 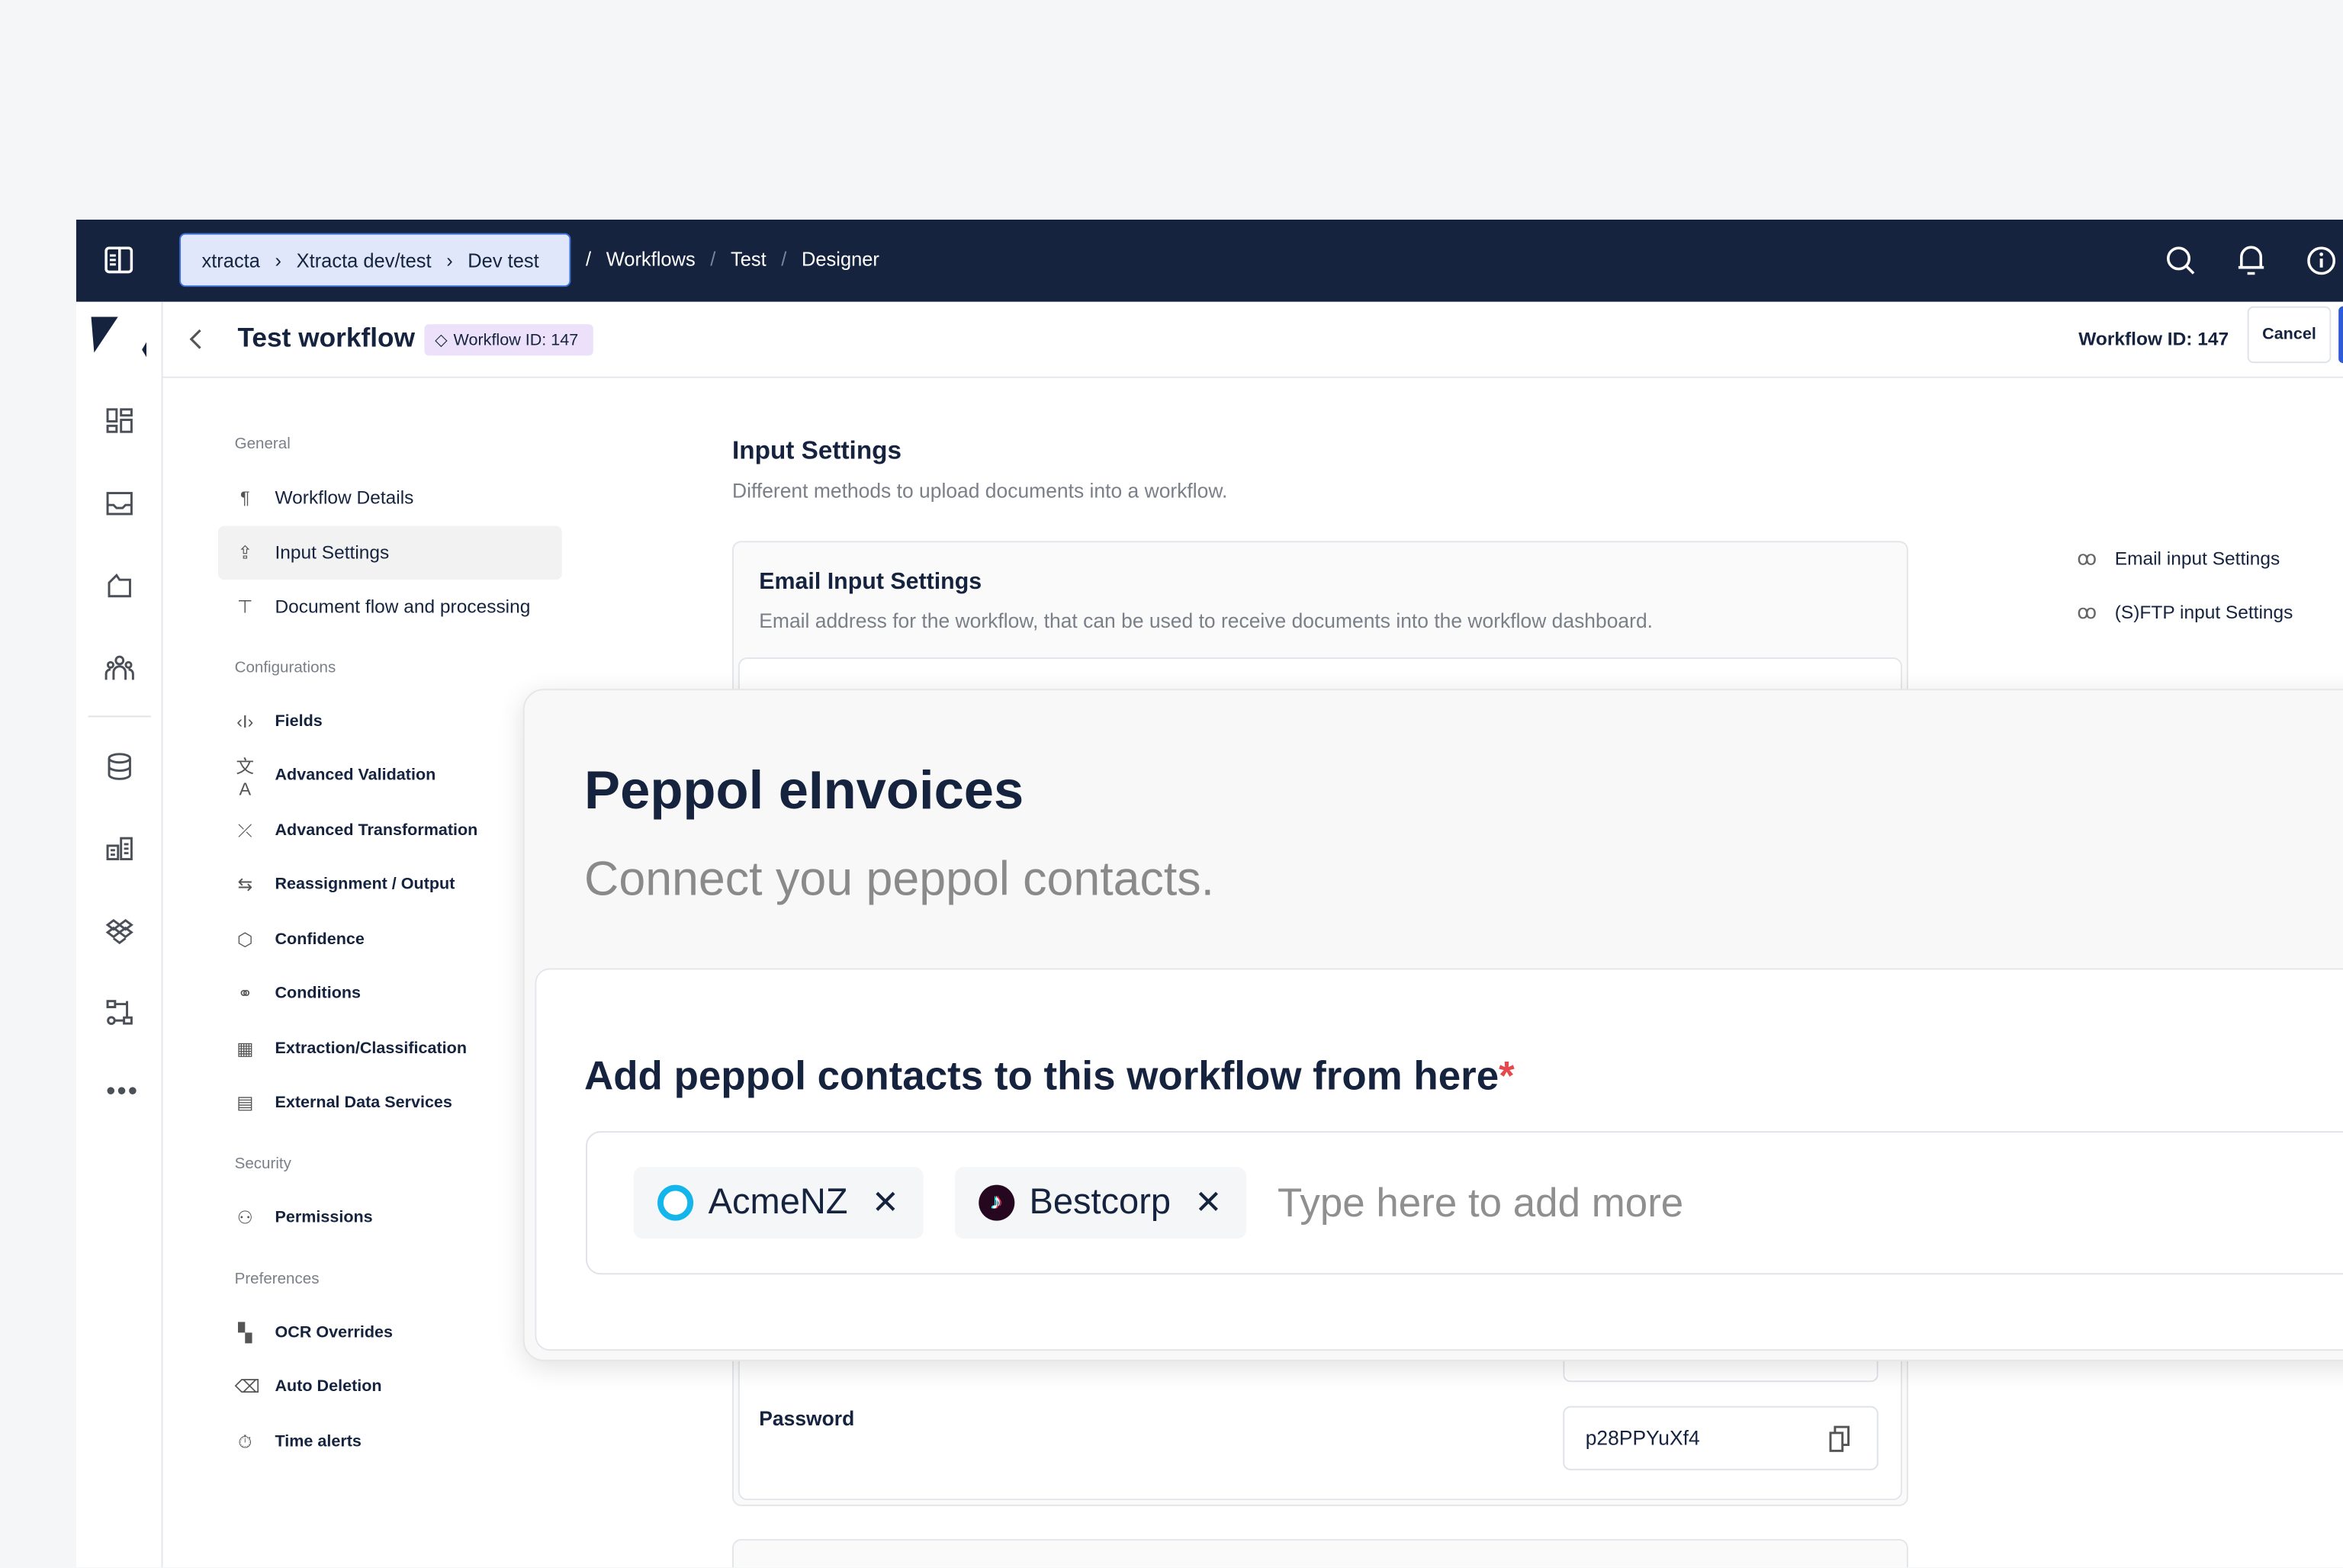 What do you see at coordinates (651, 259) in the screenshot?
I see `breadcrumb-workflows: Workflows` at bounding box center [651, 259].